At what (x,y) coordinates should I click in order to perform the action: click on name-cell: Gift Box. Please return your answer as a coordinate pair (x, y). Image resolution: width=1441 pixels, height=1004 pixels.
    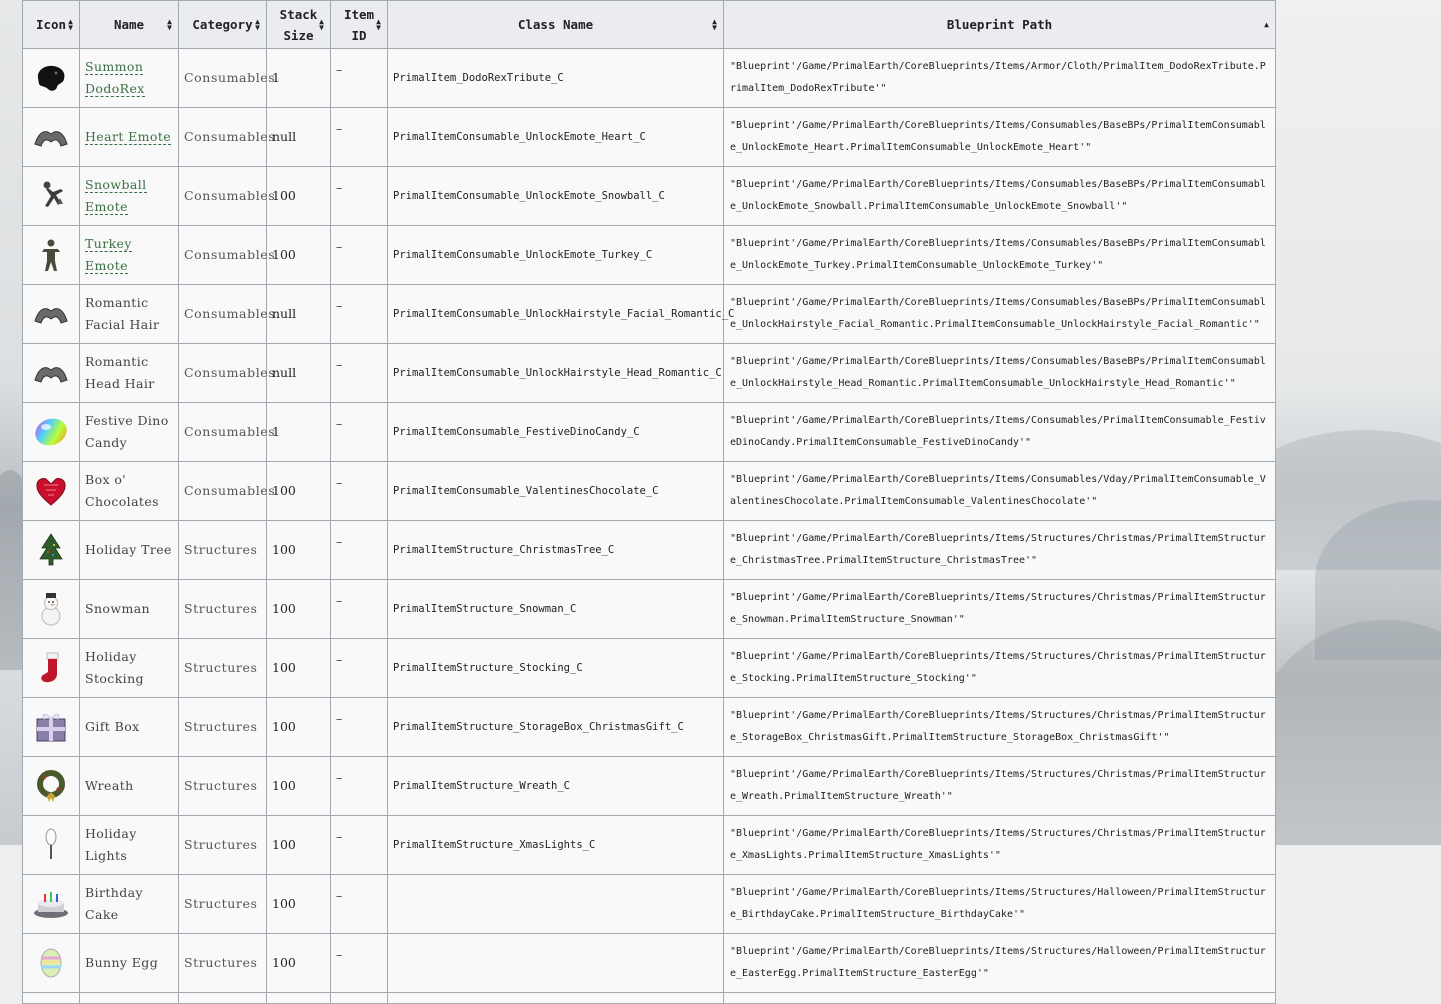
    Looking at the image, I should click on (129, 727).